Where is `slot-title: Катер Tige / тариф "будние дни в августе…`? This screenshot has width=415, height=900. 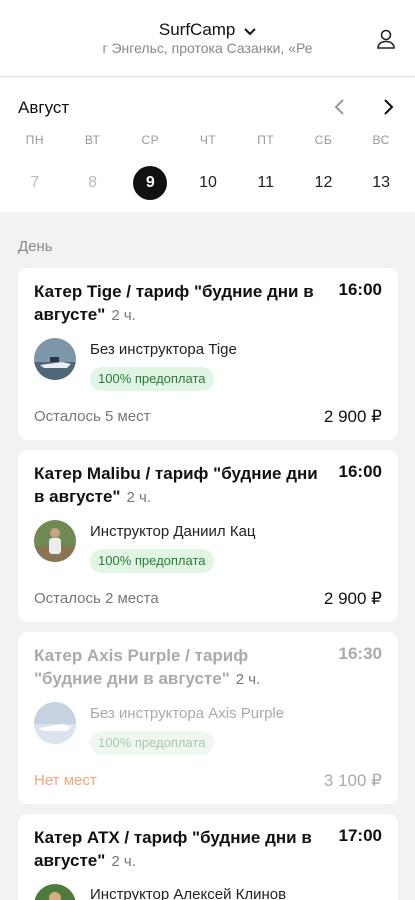
slot-title: Катер Tige / тариф "будние дни в августе… is located at coordinates (176, 303).